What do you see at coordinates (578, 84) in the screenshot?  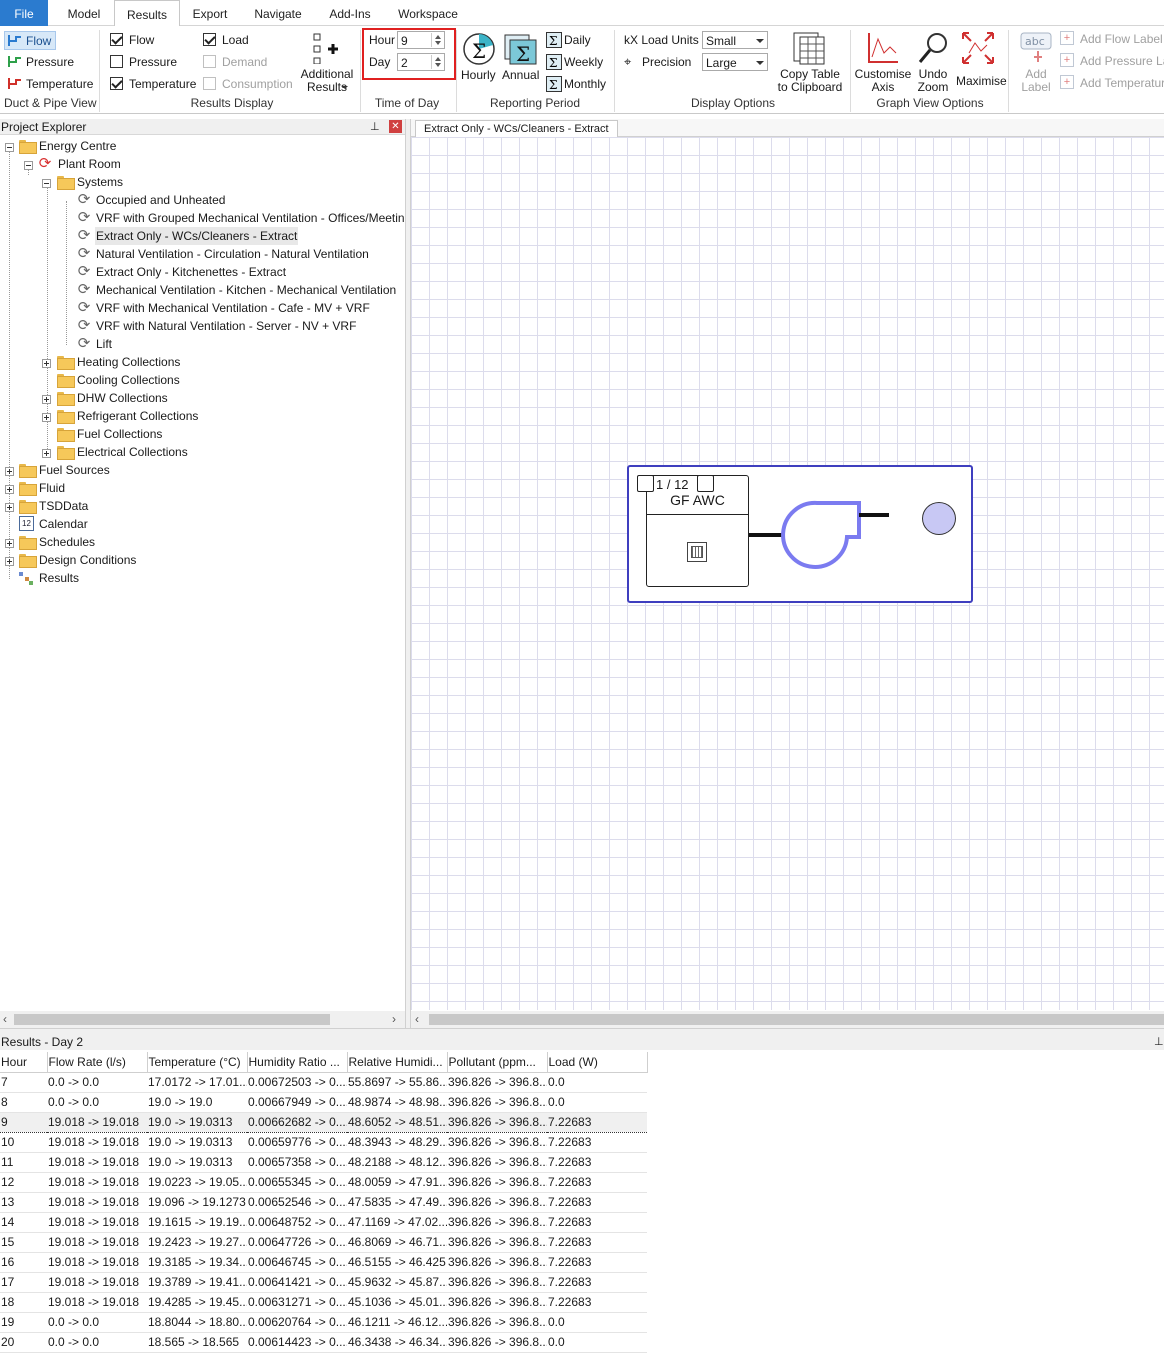 I see `monthly-button: Σ Monthly` at bounding box center [578, 84].